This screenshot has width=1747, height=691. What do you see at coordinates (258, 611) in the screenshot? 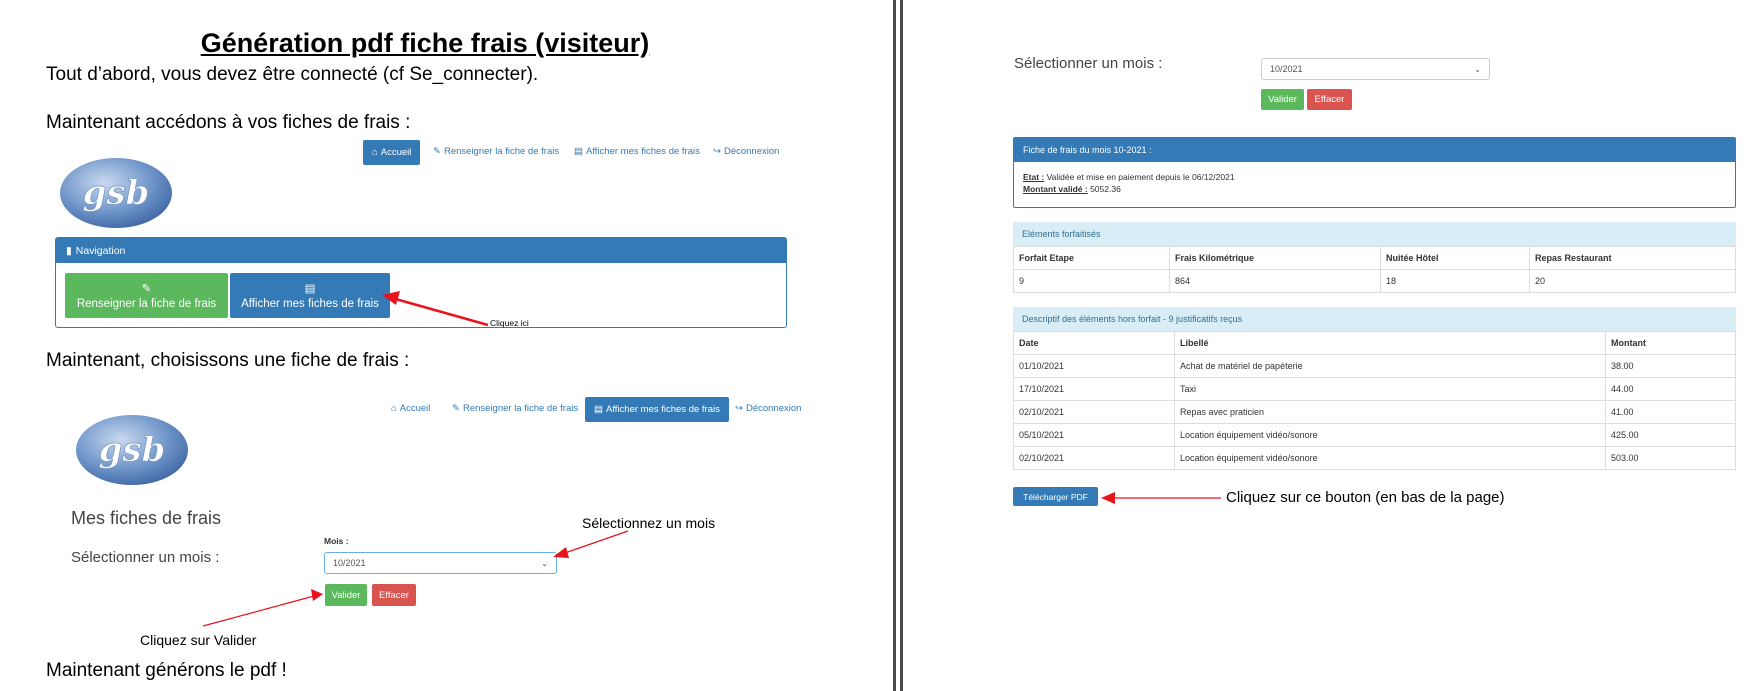
I see `arrow-to-valider` at bounding box center [258, 611].